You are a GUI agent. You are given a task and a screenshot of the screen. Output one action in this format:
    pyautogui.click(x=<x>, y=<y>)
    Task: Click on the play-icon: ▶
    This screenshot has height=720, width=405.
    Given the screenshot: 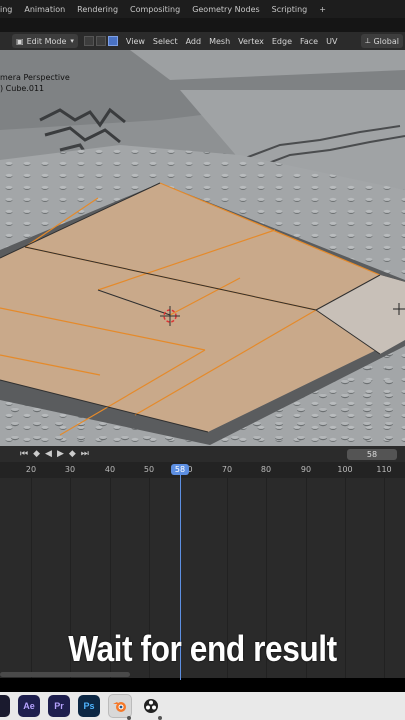 What is the action you would take?
    pyautogui.click(x=61, y=454)
    